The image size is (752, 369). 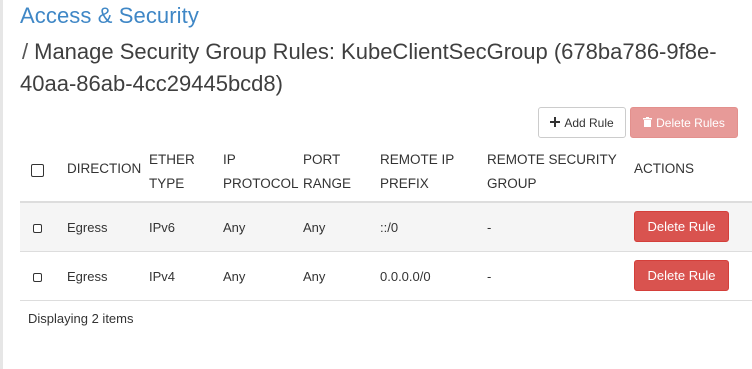 I want to click on column-header-direction: DIRECTION, so click(x=104, y=169).